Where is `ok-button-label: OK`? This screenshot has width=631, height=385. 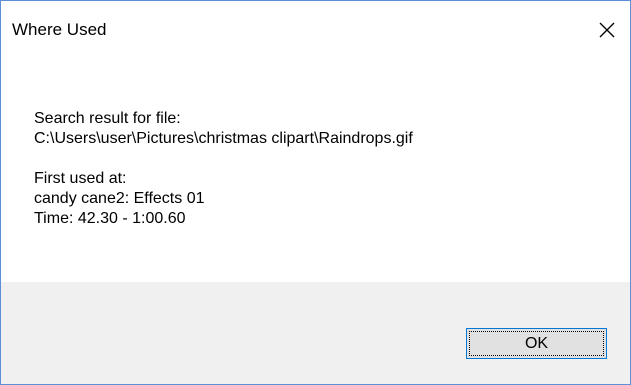 ok-button-label: OK is located at coordinates (536, 343).